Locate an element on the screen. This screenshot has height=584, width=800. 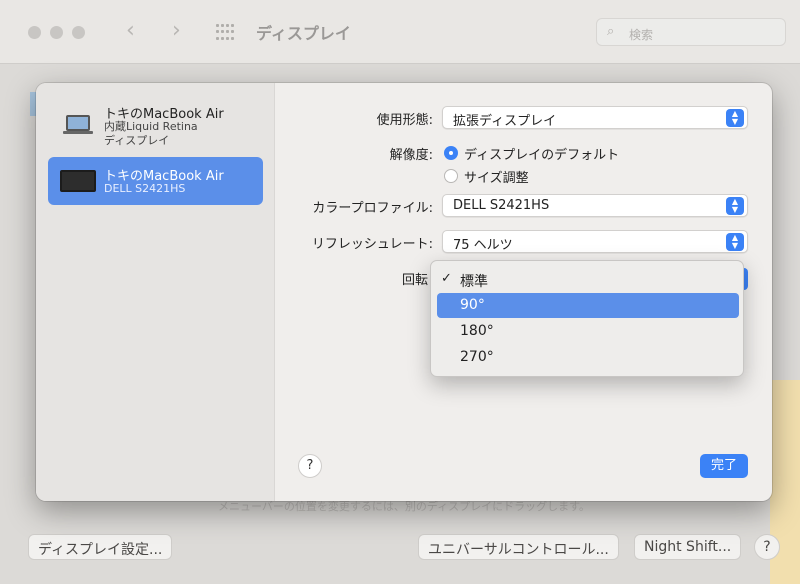
minimize-window-button is located at coordinates (56, 32).